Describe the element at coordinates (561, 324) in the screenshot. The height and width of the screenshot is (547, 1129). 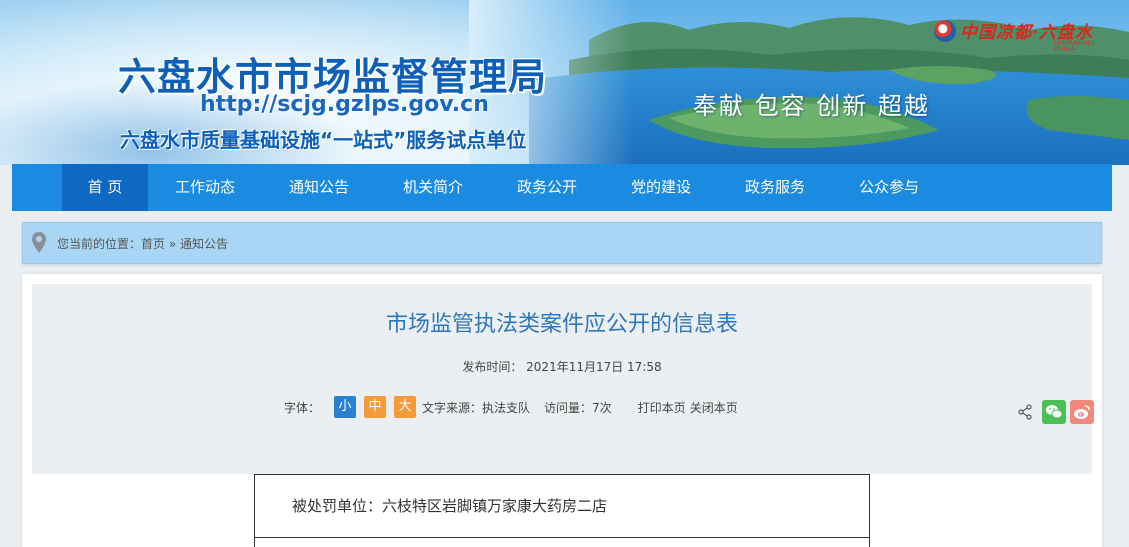
I see `article-title: 市场监管执法类案件应公开的信息表` at that location.